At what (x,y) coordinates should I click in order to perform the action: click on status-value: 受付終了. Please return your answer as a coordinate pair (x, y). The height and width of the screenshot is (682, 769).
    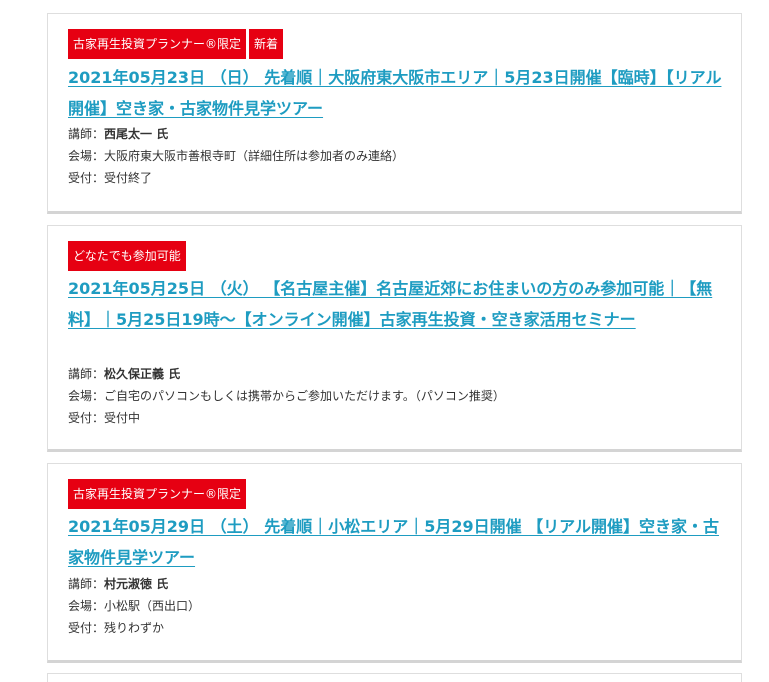
    Looking at the image, I should click on (128, 178).